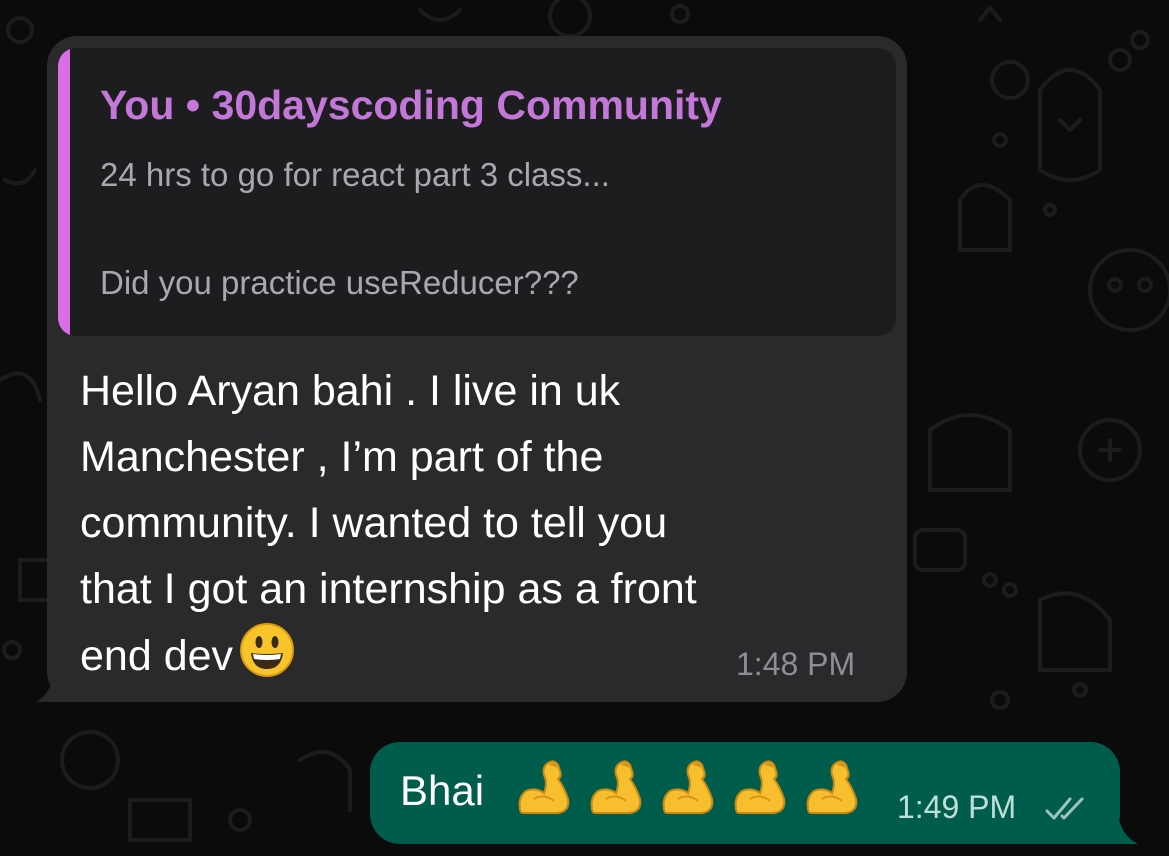  I want to click on outgoing-message-text: Bhai, so click(442, 790).